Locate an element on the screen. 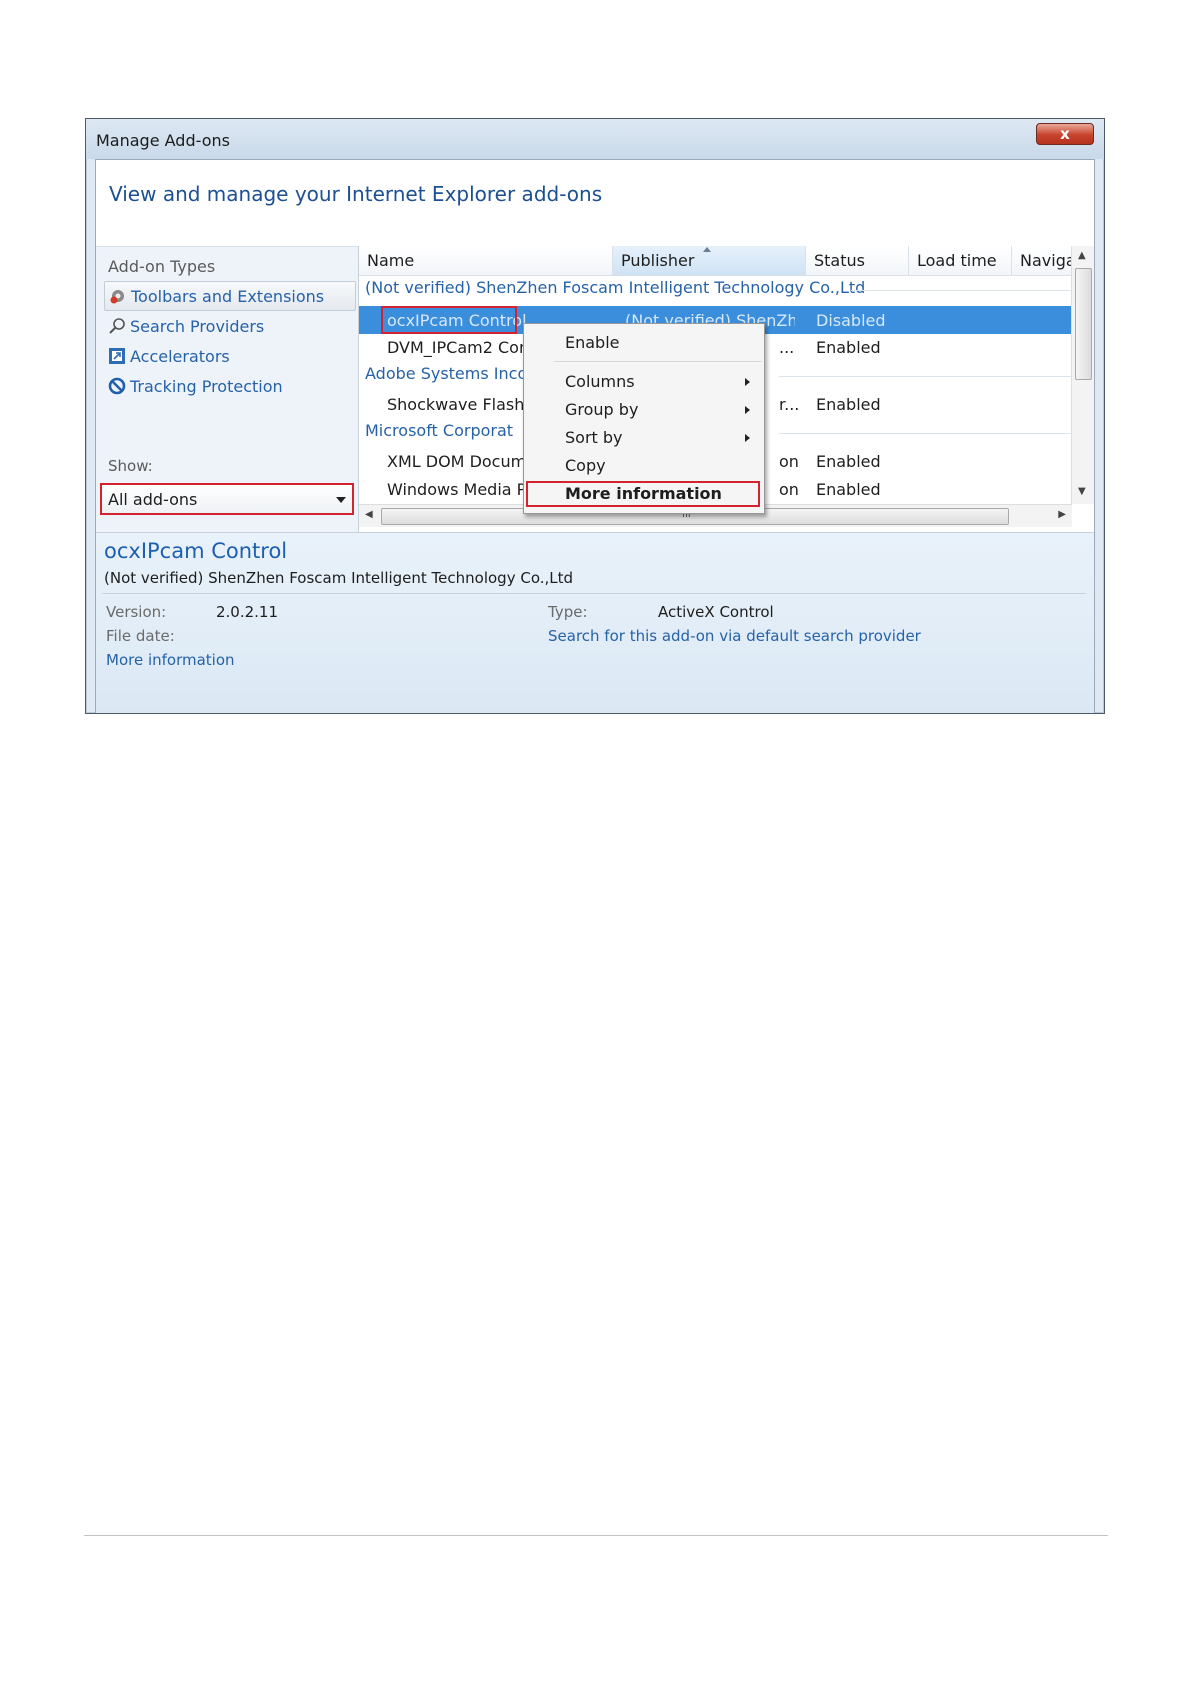 The height and width of the screenshot is (1684, 1190). menu-separator is located at coordinates (658, 361).